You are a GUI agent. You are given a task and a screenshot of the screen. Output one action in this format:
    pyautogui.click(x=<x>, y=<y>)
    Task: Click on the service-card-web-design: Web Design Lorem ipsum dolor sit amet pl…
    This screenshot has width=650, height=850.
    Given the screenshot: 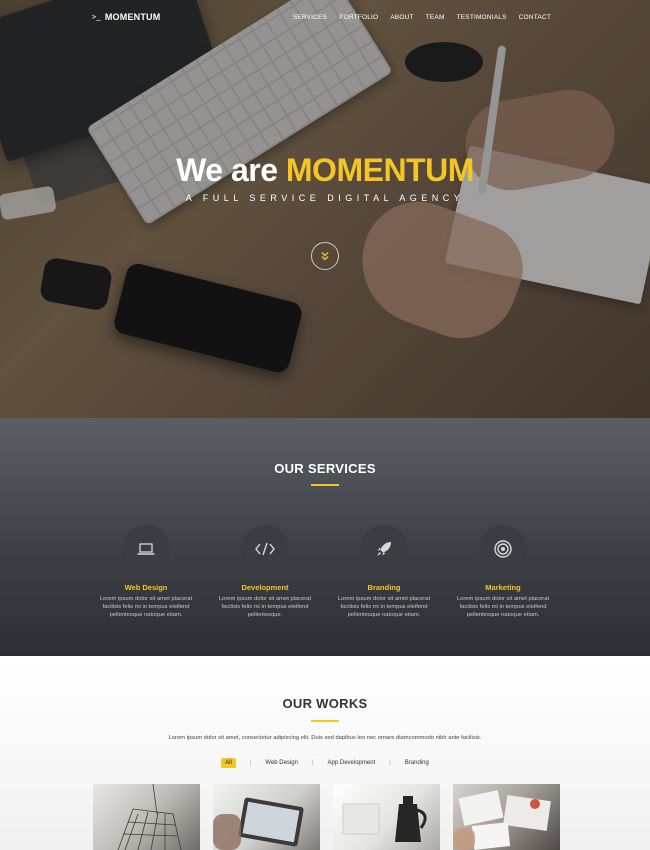 What is the action you would take?
    pyautogui.click(x=146, y=572)
    